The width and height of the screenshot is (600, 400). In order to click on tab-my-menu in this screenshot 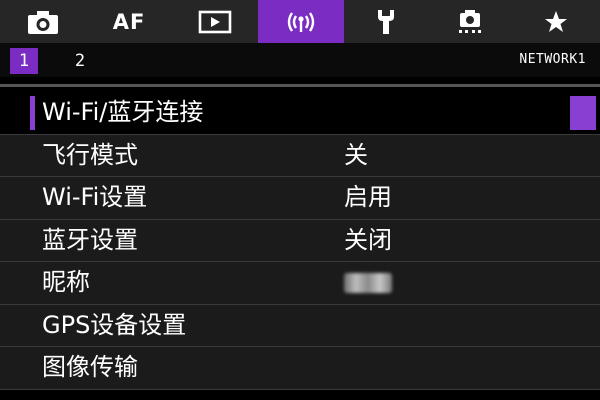, I will do `click(556, 21)`.